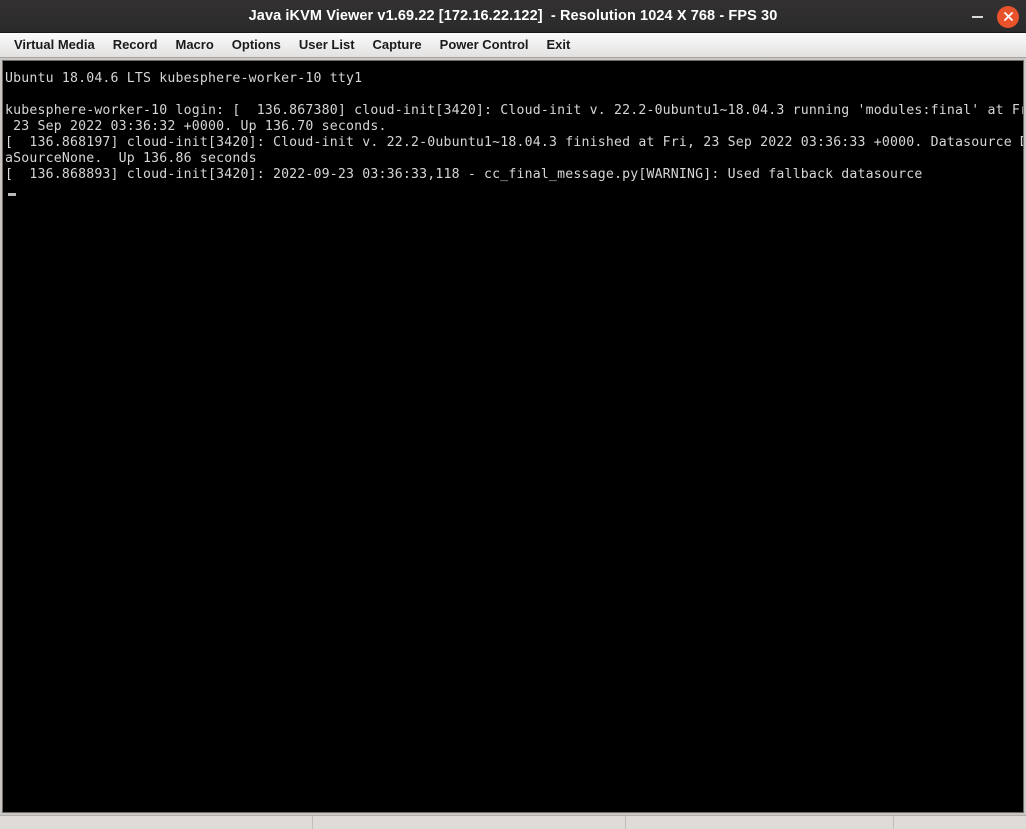 This screenshot has width=1026, height=829. I want to click on menu-item-virtual-media: Virtual Media, so click(54, 45).